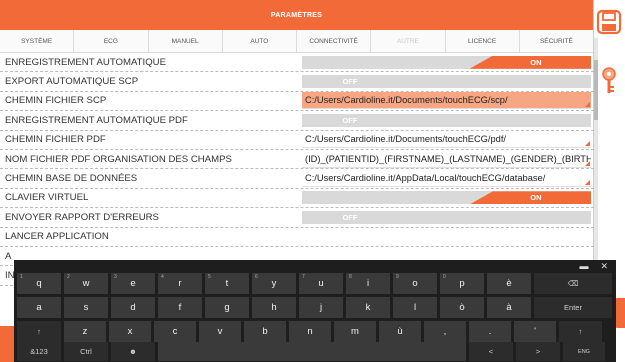 This screenshot has height=362, width=625. What do you see at coordinates (446, 62) in the screenshot?
I see `auto-save-toggle: ON` at bounding box center [446, 62].